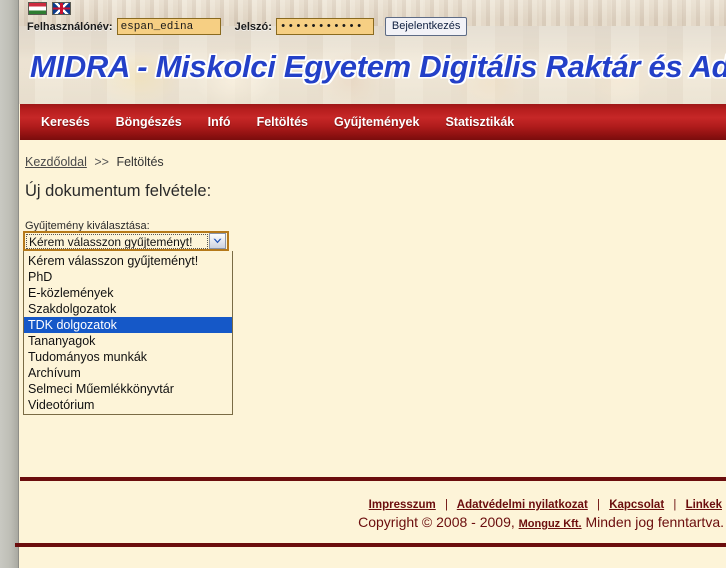  I want to click on english-flag-icon, so click(61, 8).